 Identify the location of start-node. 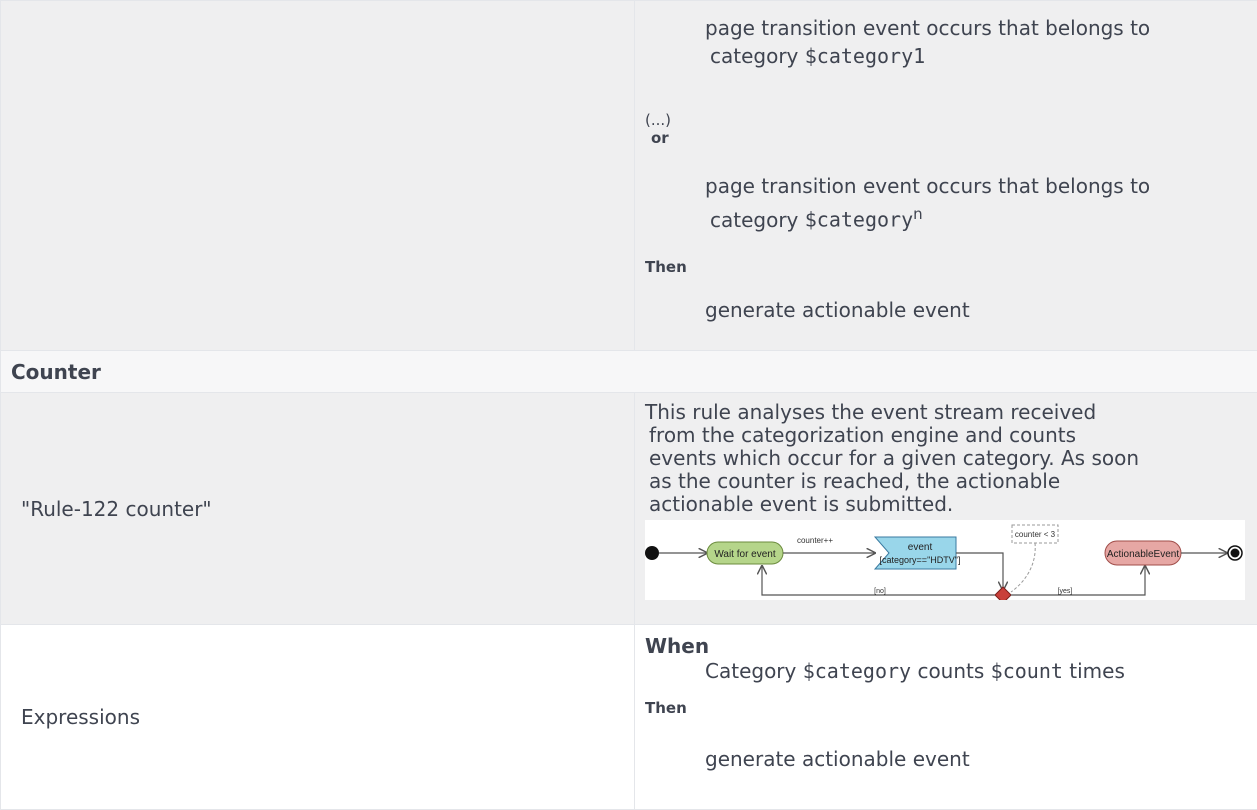
(652, 553).